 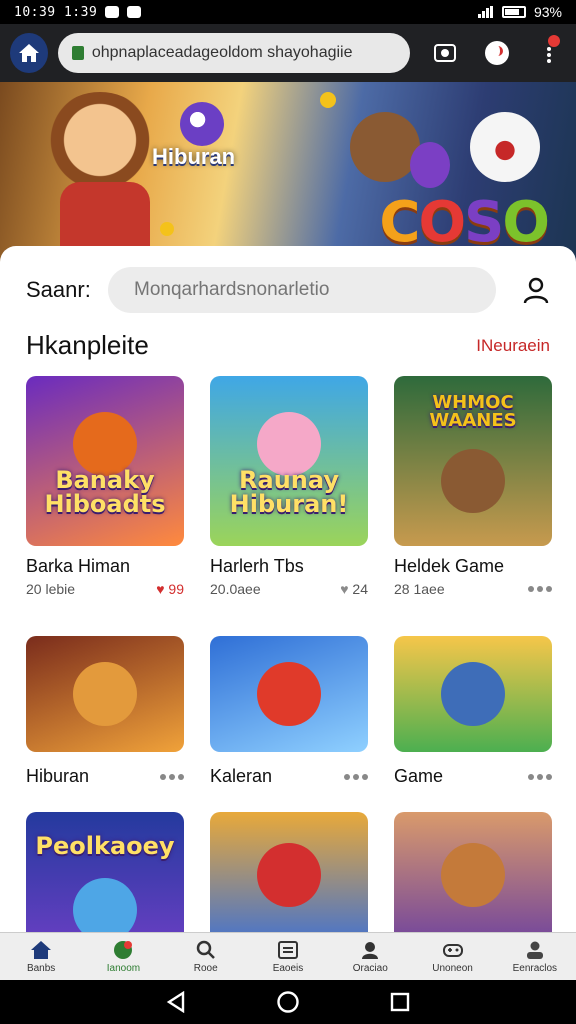 I want to click on home-button, so click(x=29, y=53).